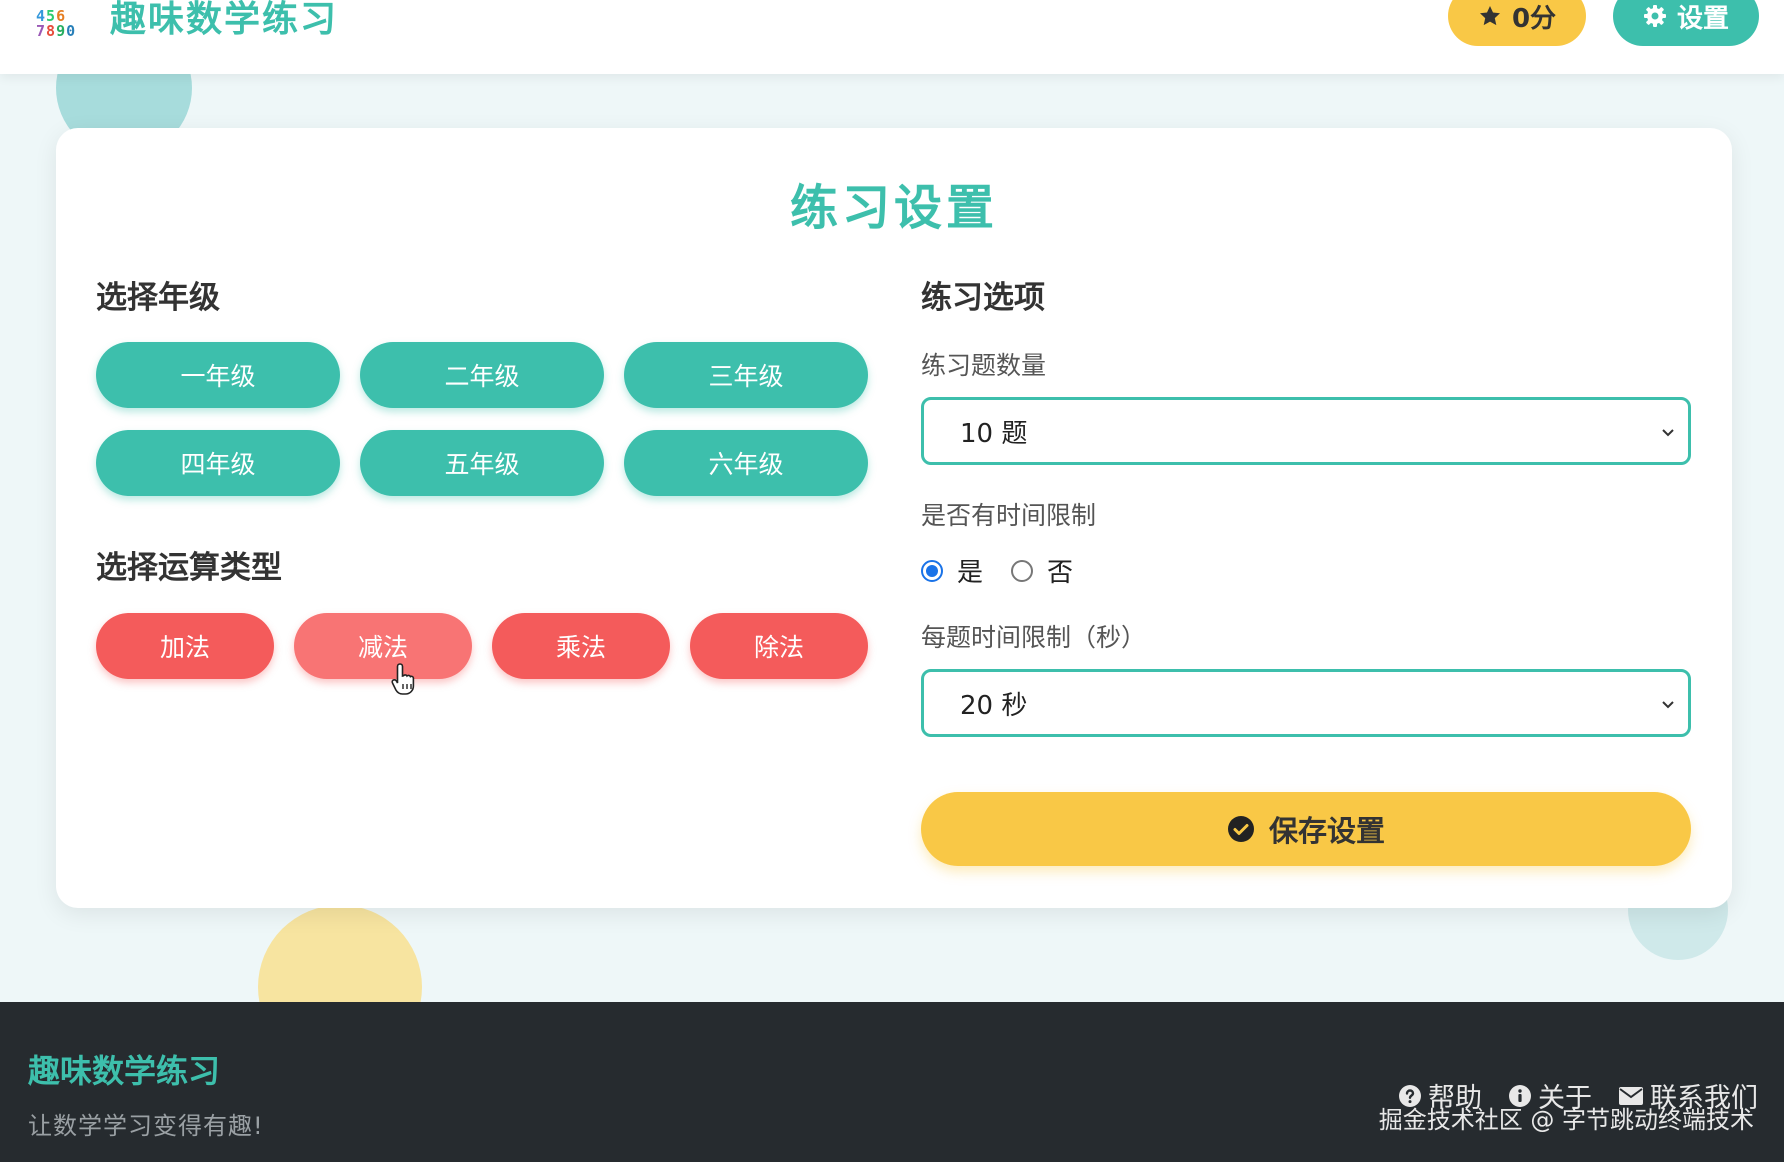  What do you see at coordinates (218, 375) in the screenshot?
I see `grade-button-1: 一年级` at bounding box center [218, 375].